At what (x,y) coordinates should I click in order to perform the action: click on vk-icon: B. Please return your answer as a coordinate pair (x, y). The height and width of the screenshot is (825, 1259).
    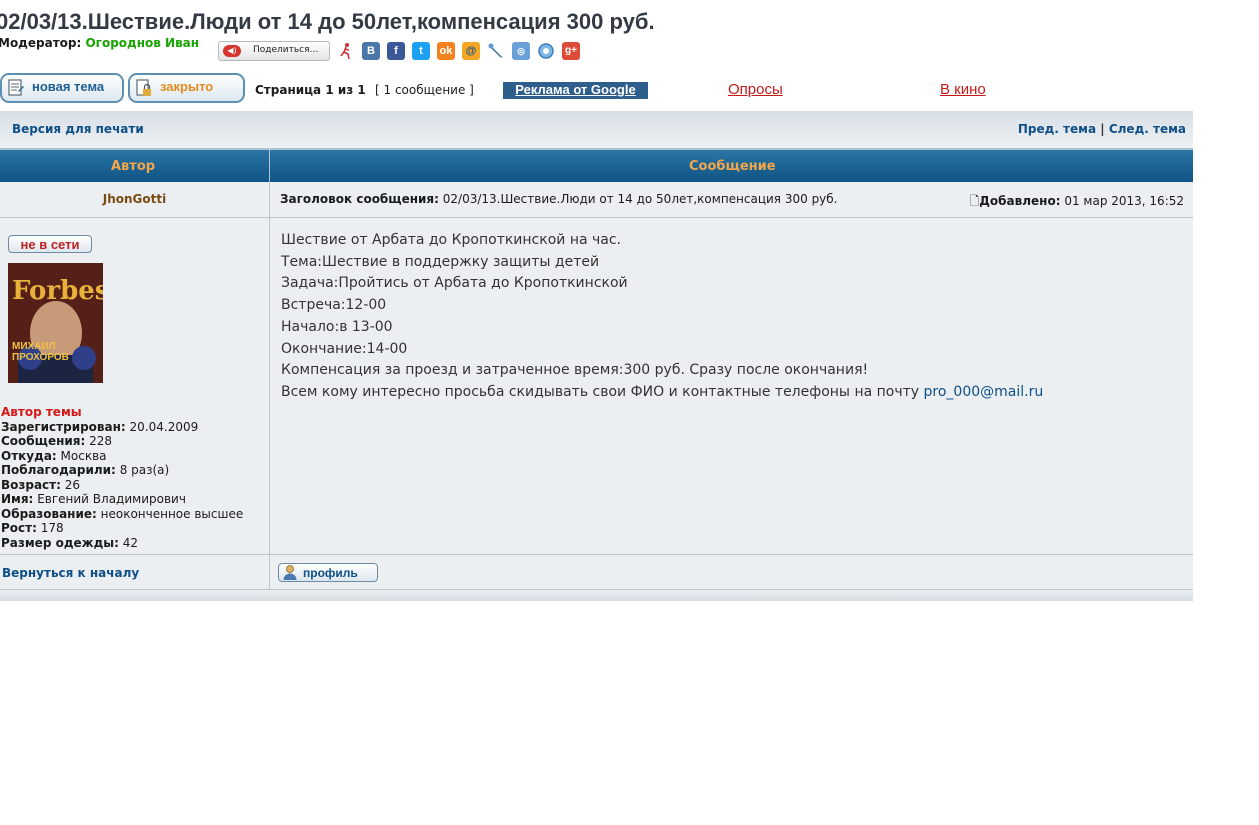
    Looking at the image, I should click on (371, 51).